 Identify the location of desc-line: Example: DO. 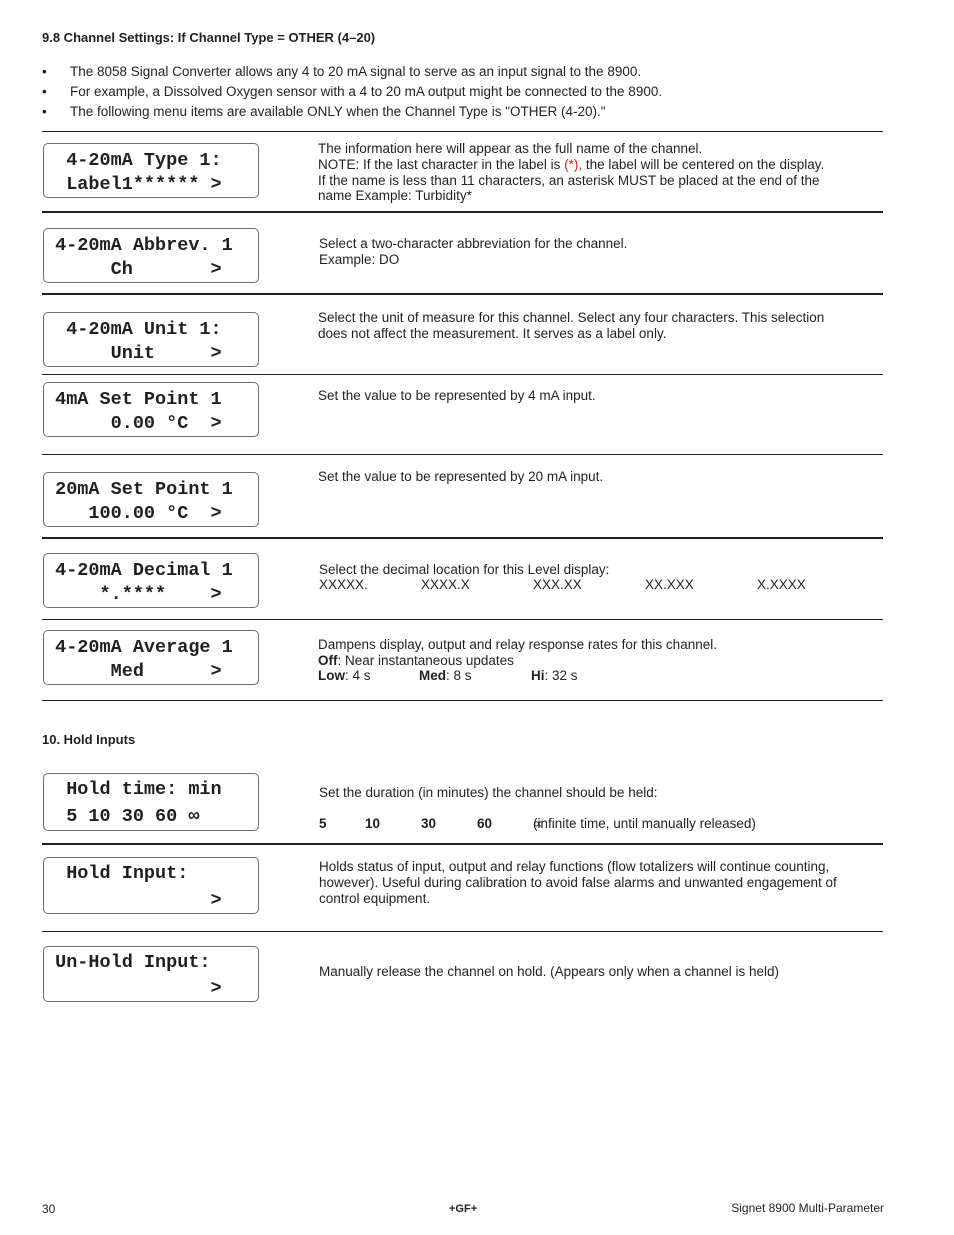
(359, 259).